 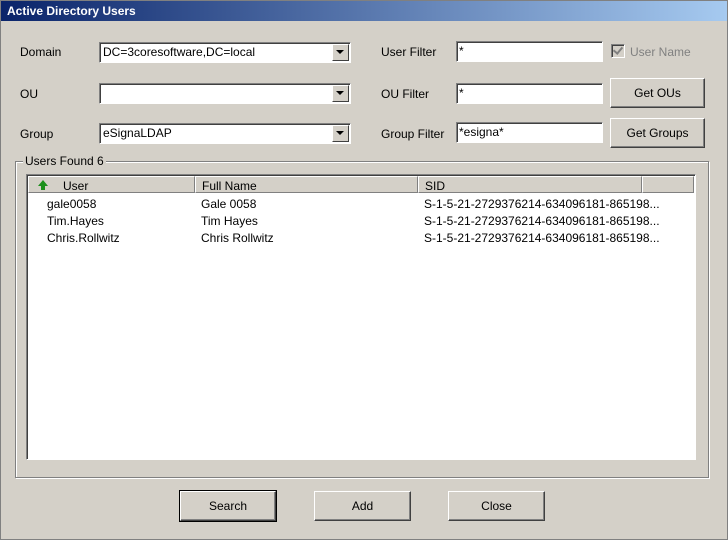 What do you see at coordinates (75, 221) in the screenshot?
I see `cell-user: Tim.Hayes` at bounding box center [75, 221].